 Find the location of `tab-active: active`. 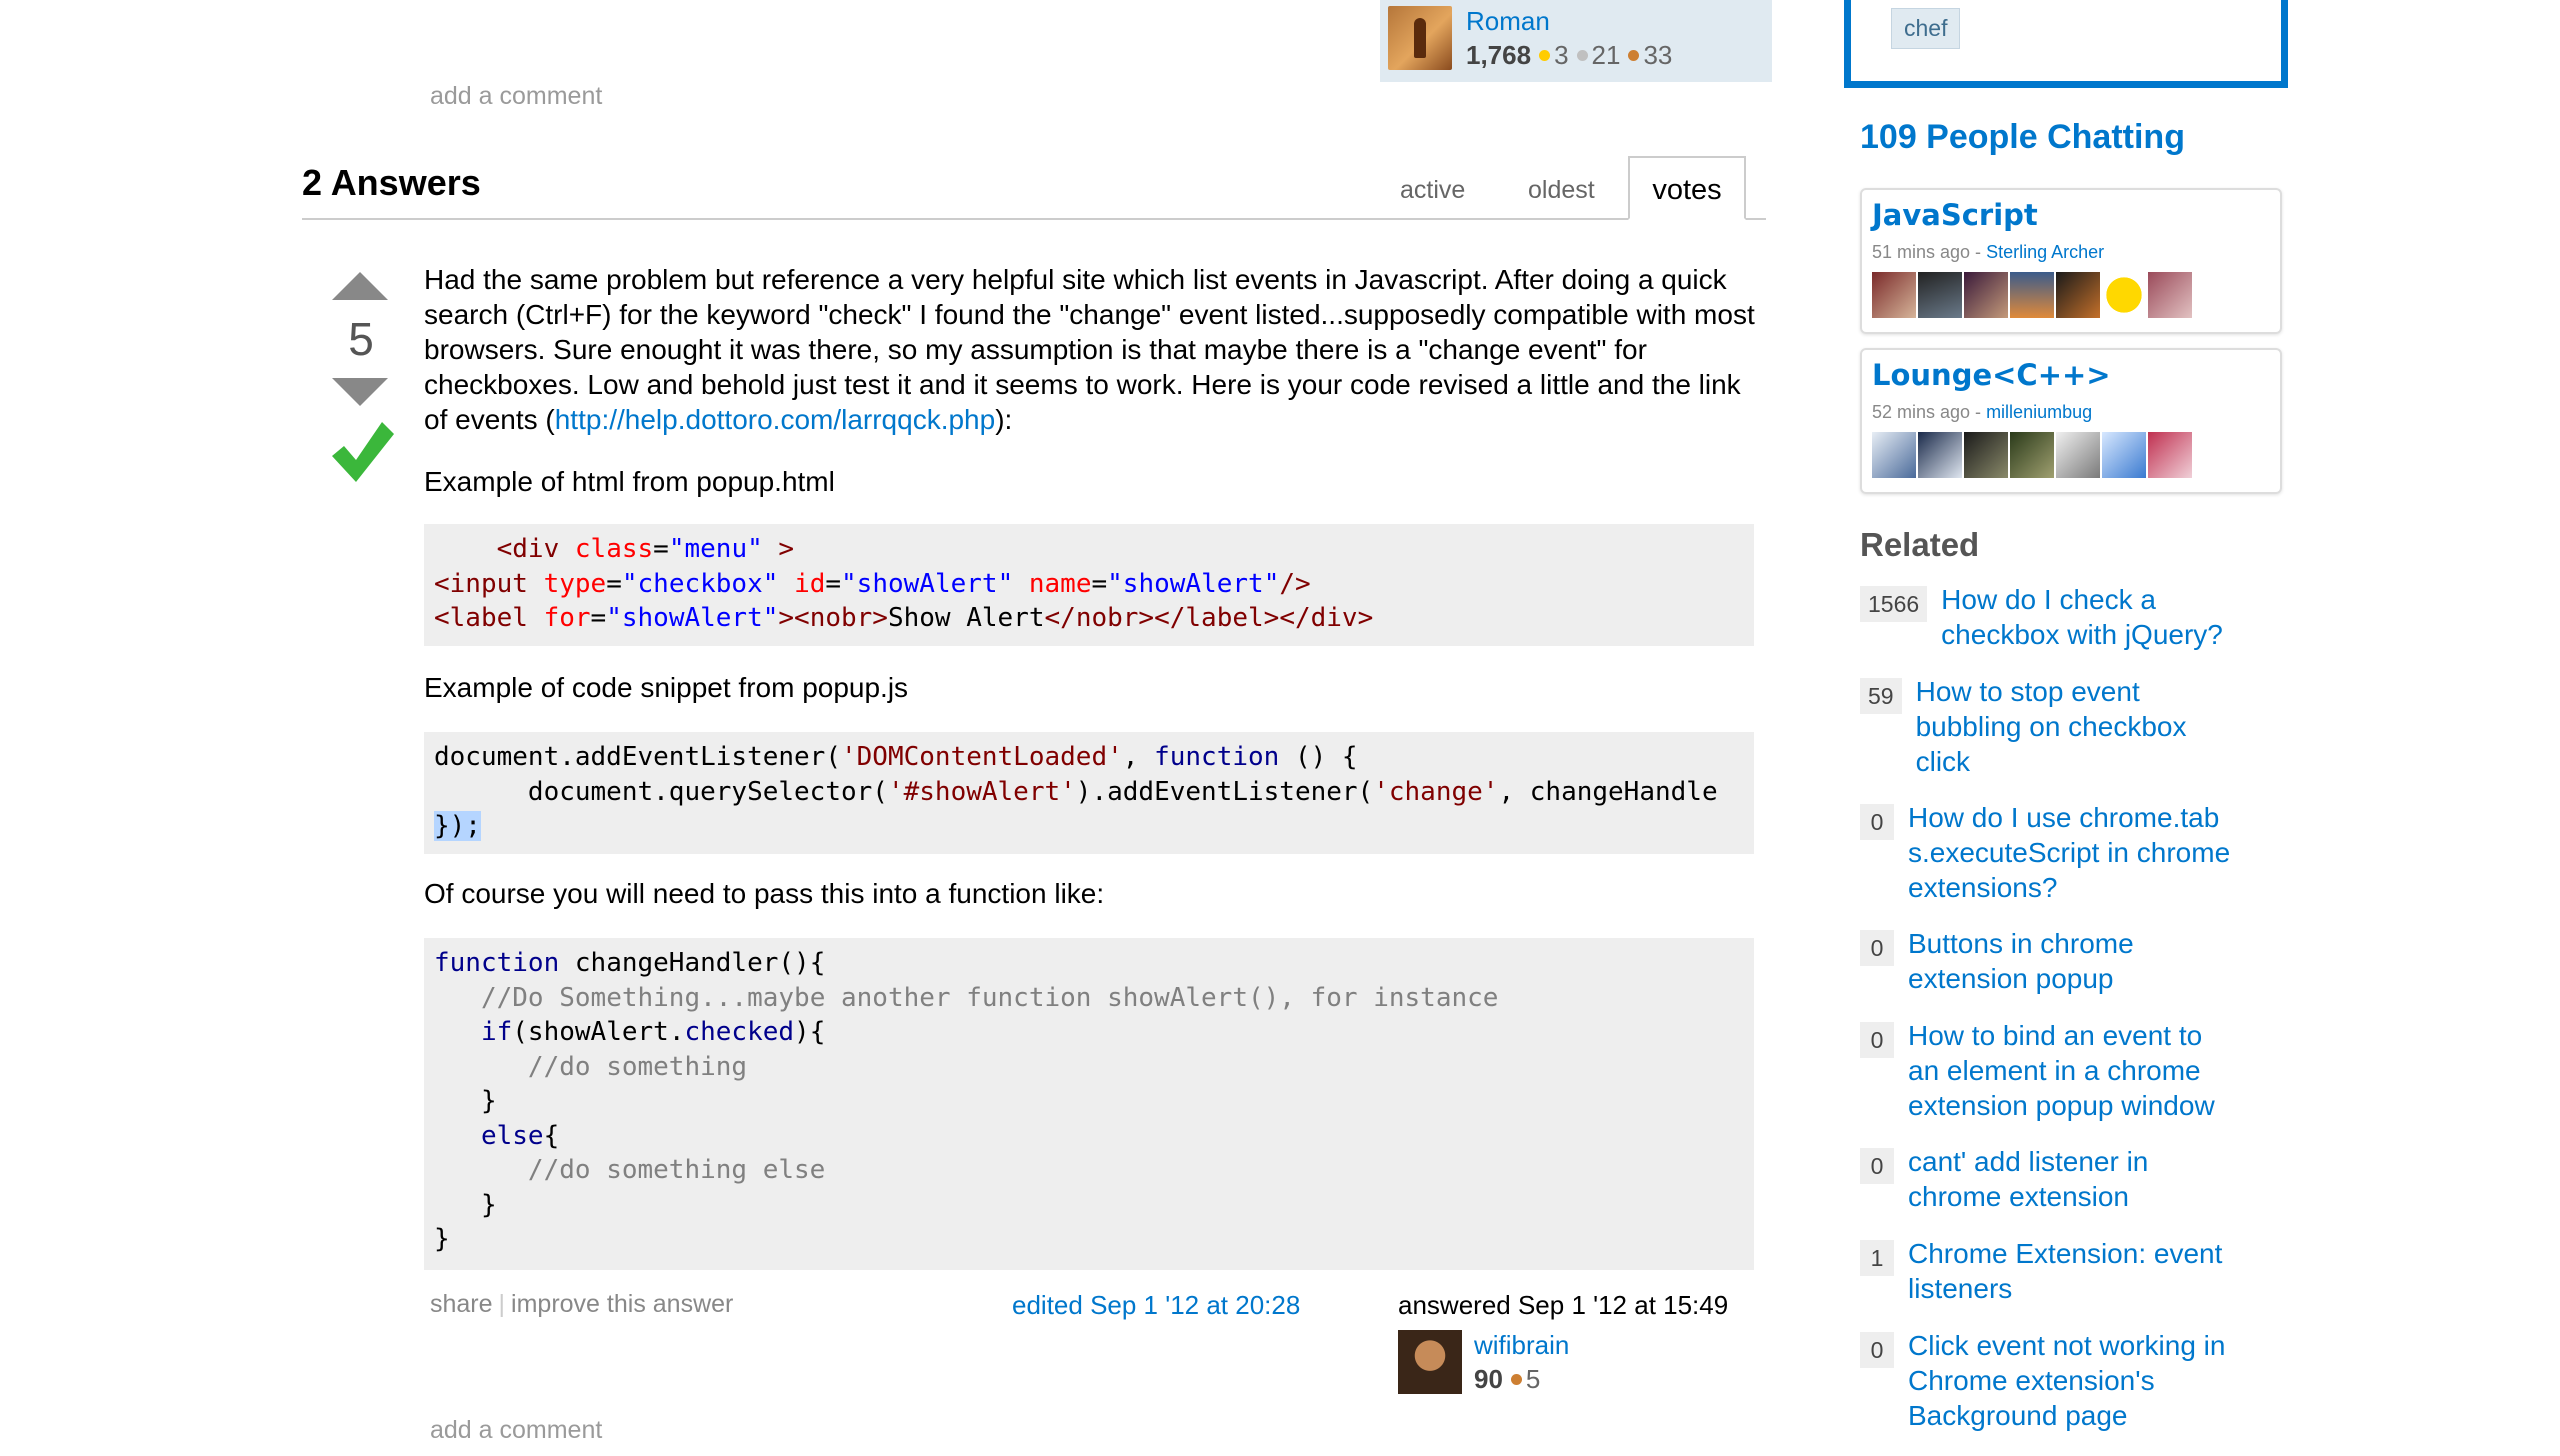

tab-active: active is located at coordinates (1432, 190).